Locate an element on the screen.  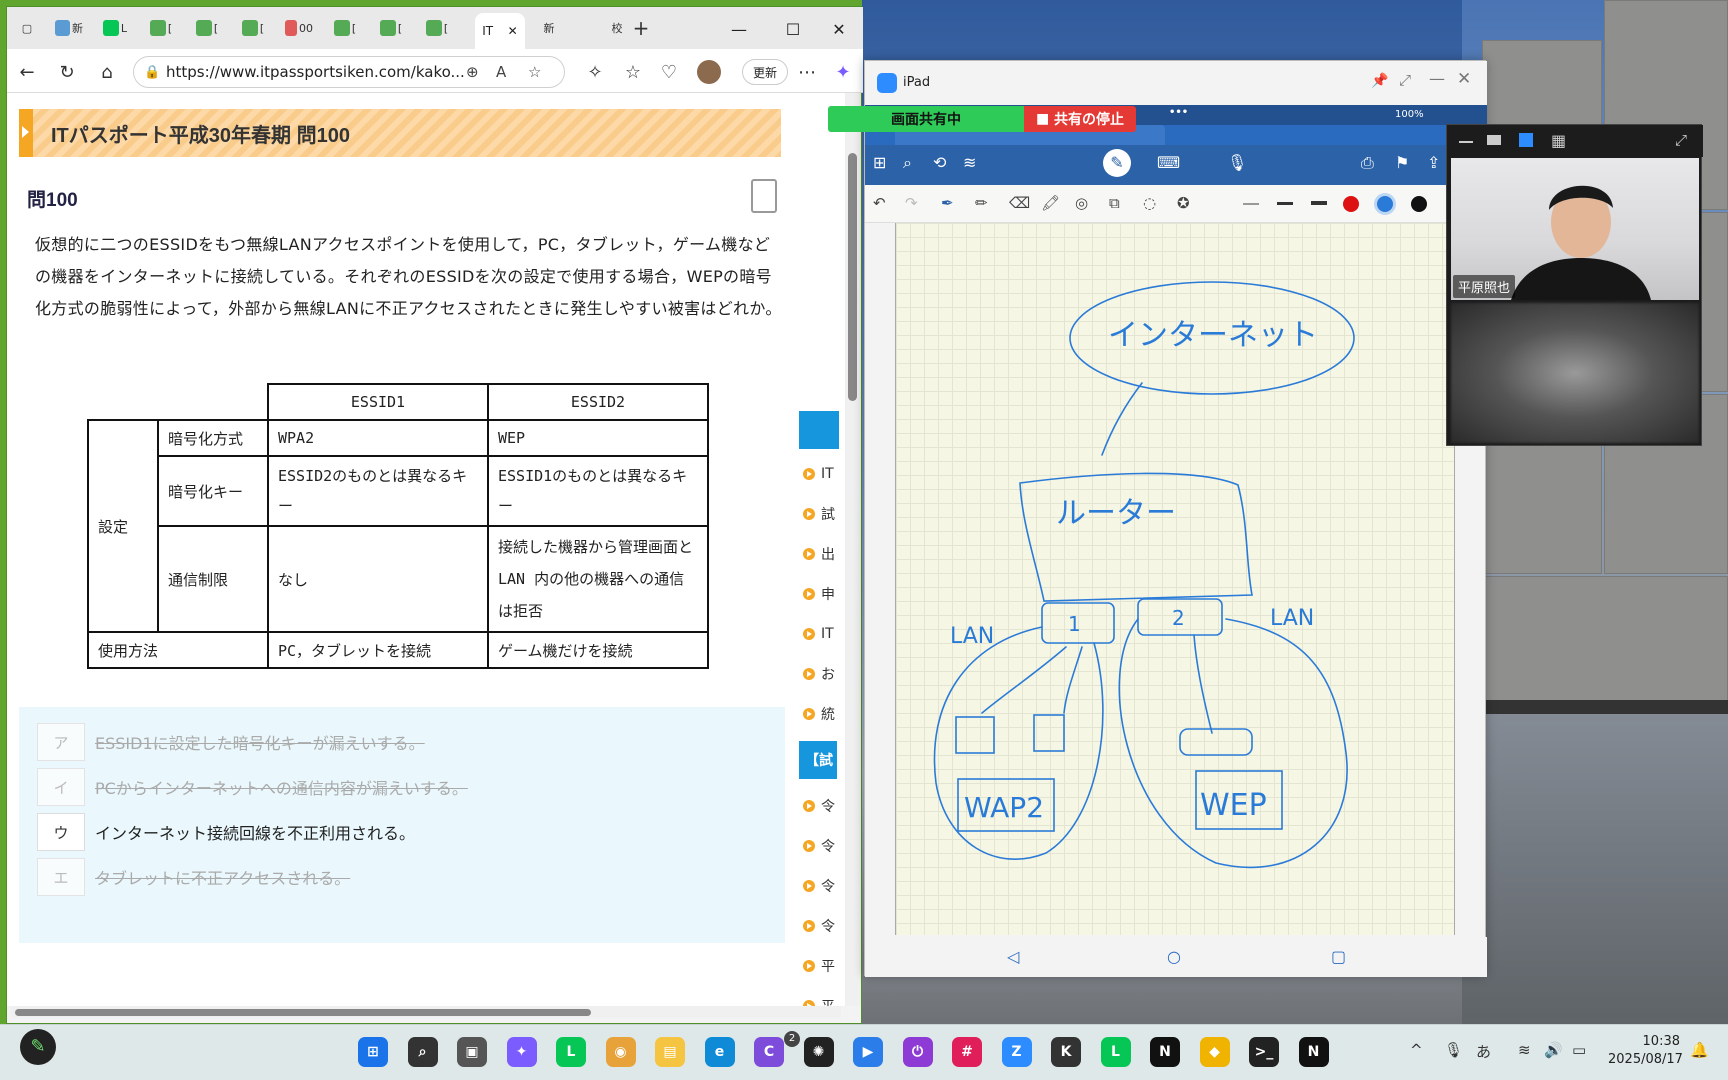
choice-i: イ PCからインターネットへの通信内容が漏えいする。 is located at coordinates (252, 787).